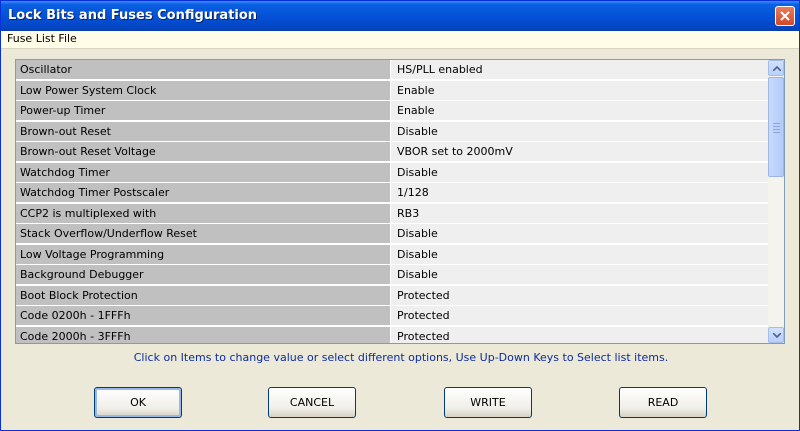 The height and width of the screenshot is (431, 800). I want to click on fuse-value: HS/PLL enabled, so click(440, 69).